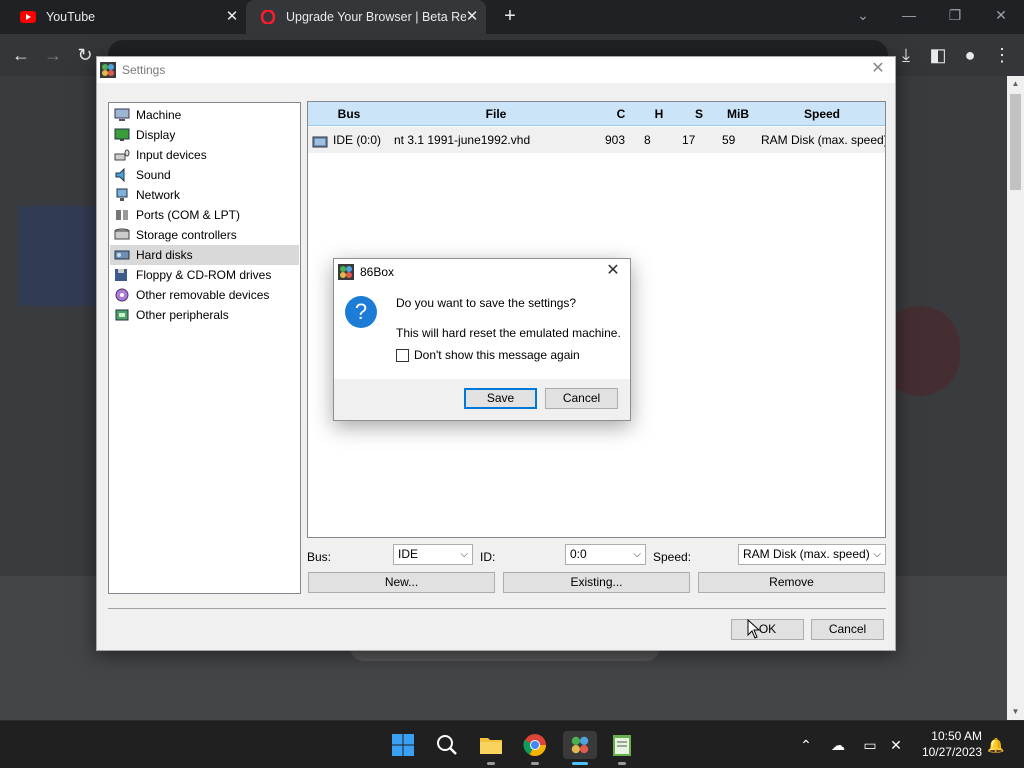 The width and height of the screenshot is (1024, 768). What do you see at coordinates (863, 15) in the screenshot?
I see `tab-search-icon: ⌄` at bounding box center [863, 15].